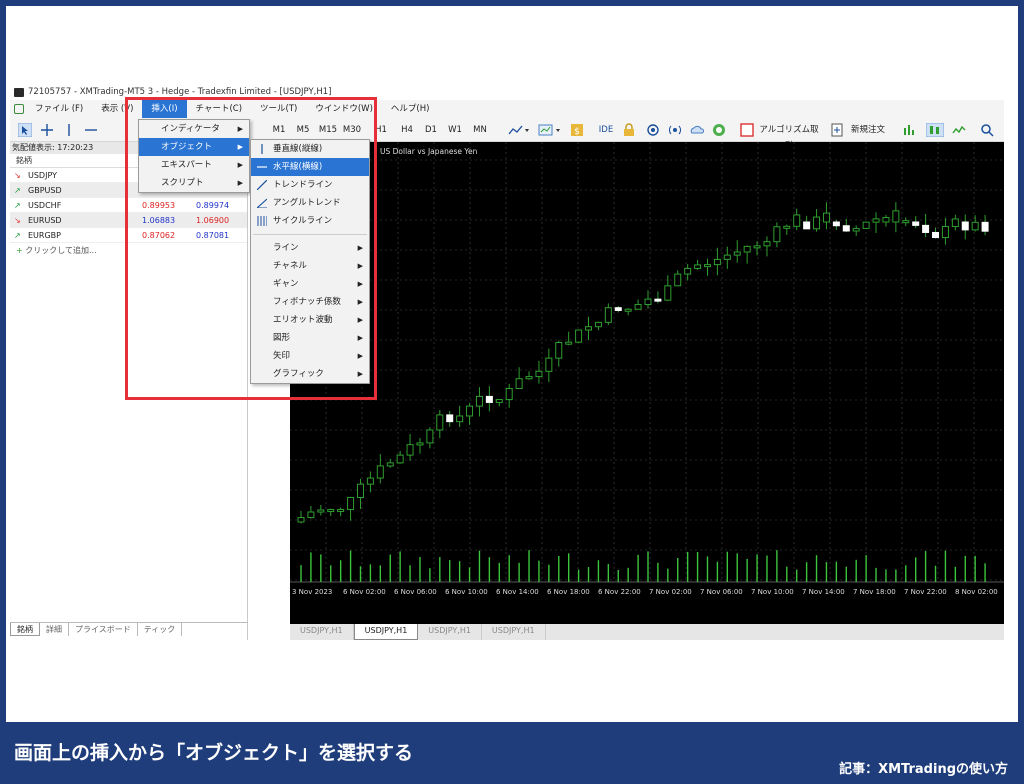 The height and width of the screenshot is (784, 1024). What do you see at coordinates (697, 130) in the screenshot?
I see `vps-icon` at bounding box center [697, 130].